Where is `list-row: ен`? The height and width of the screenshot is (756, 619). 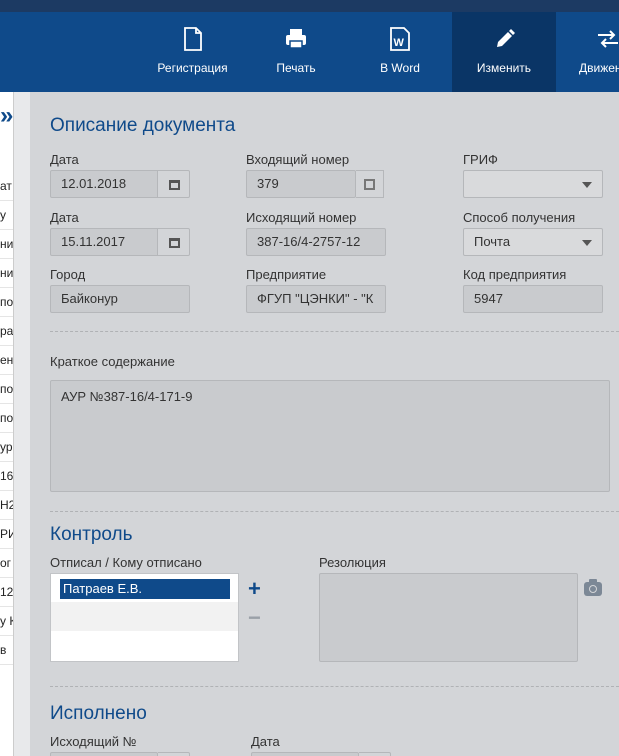
list-row: ен is located at coordinates (6, 360).